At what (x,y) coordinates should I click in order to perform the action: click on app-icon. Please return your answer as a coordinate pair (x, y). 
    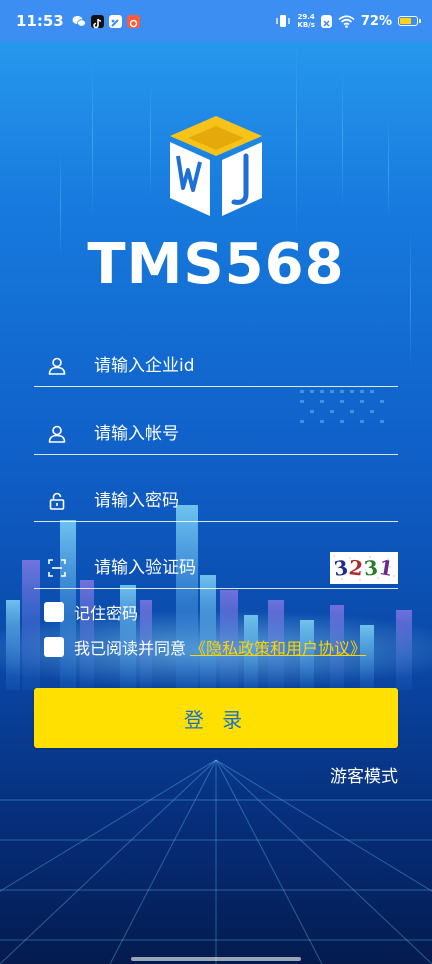
    Looking at the image, I should click on (115, 21).